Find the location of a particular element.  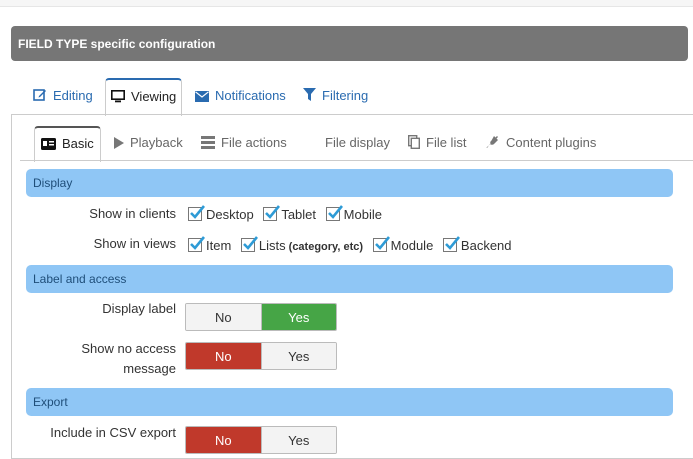

checkbox-backend-box is located at coordinates (451, 244).